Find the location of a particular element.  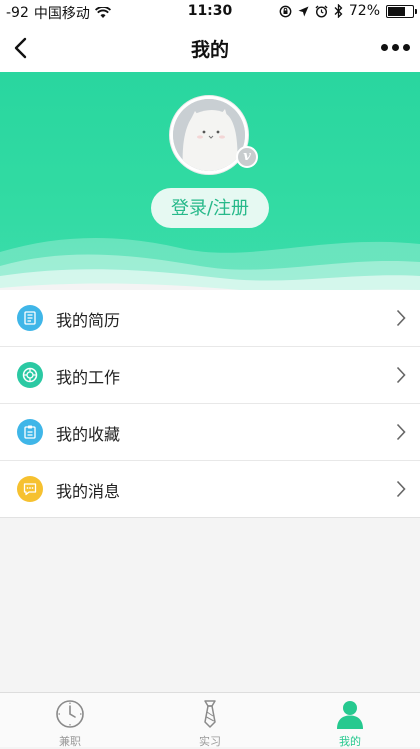

nav-bar: 我的 is located at coordinates (210, 48).